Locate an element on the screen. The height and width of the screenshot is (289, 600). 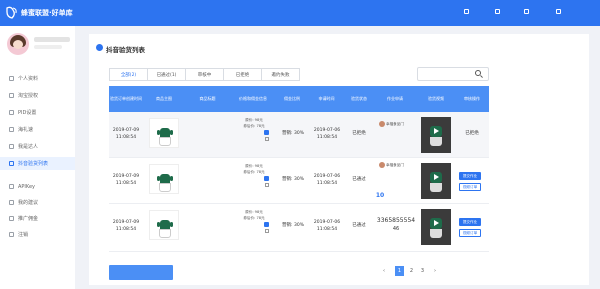
account-number: 3365855554 is located at coordinates (396, 220).